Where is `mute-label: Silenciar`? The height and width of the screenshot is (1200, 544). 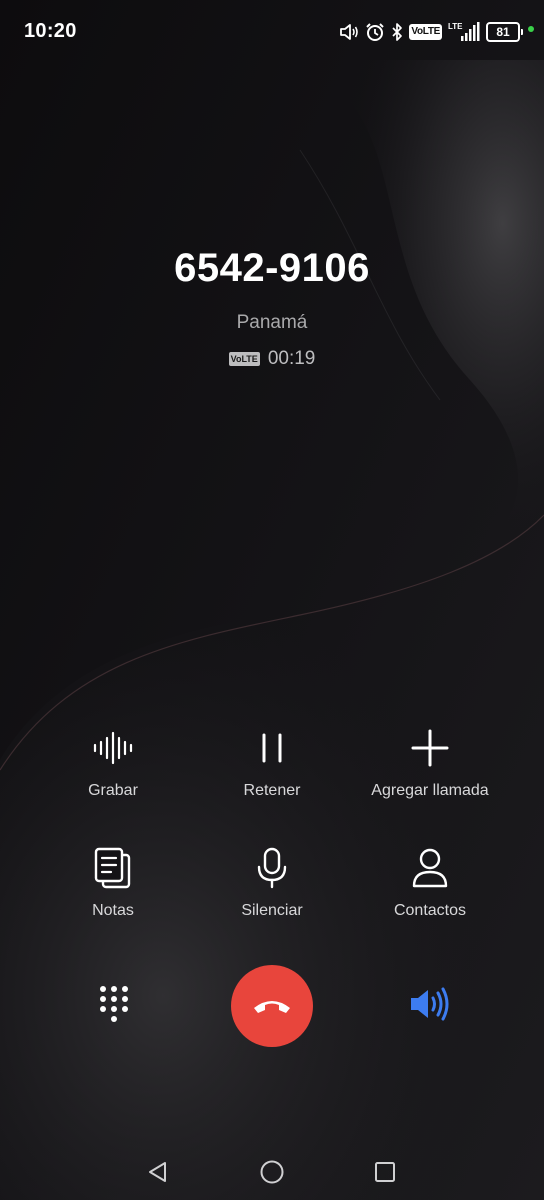 mute-label: Silenciar is located at coordinates (272, 910).